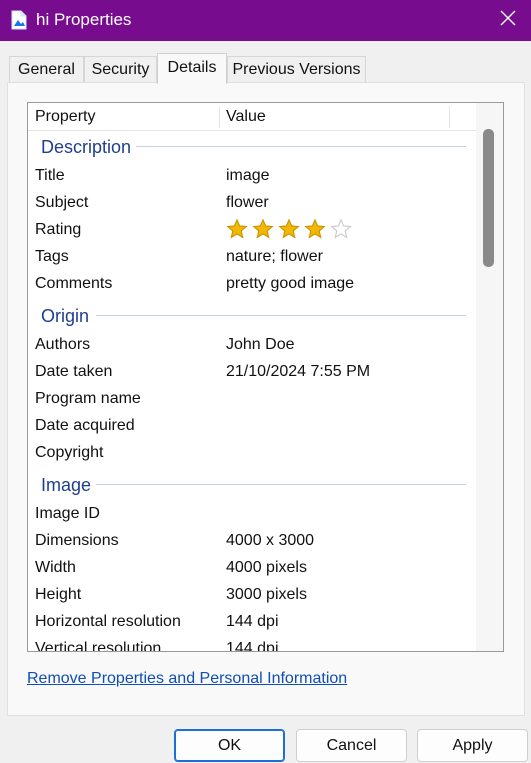 The height and width of the screenshot is (763, 531). Describe the element at coordinates (58, 594) in the screenshot. I see `property-name: Height` at that location.